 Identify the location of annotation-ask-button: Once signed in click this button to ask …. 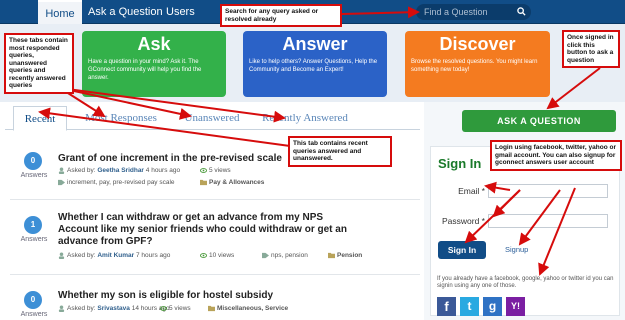
(591, 49).